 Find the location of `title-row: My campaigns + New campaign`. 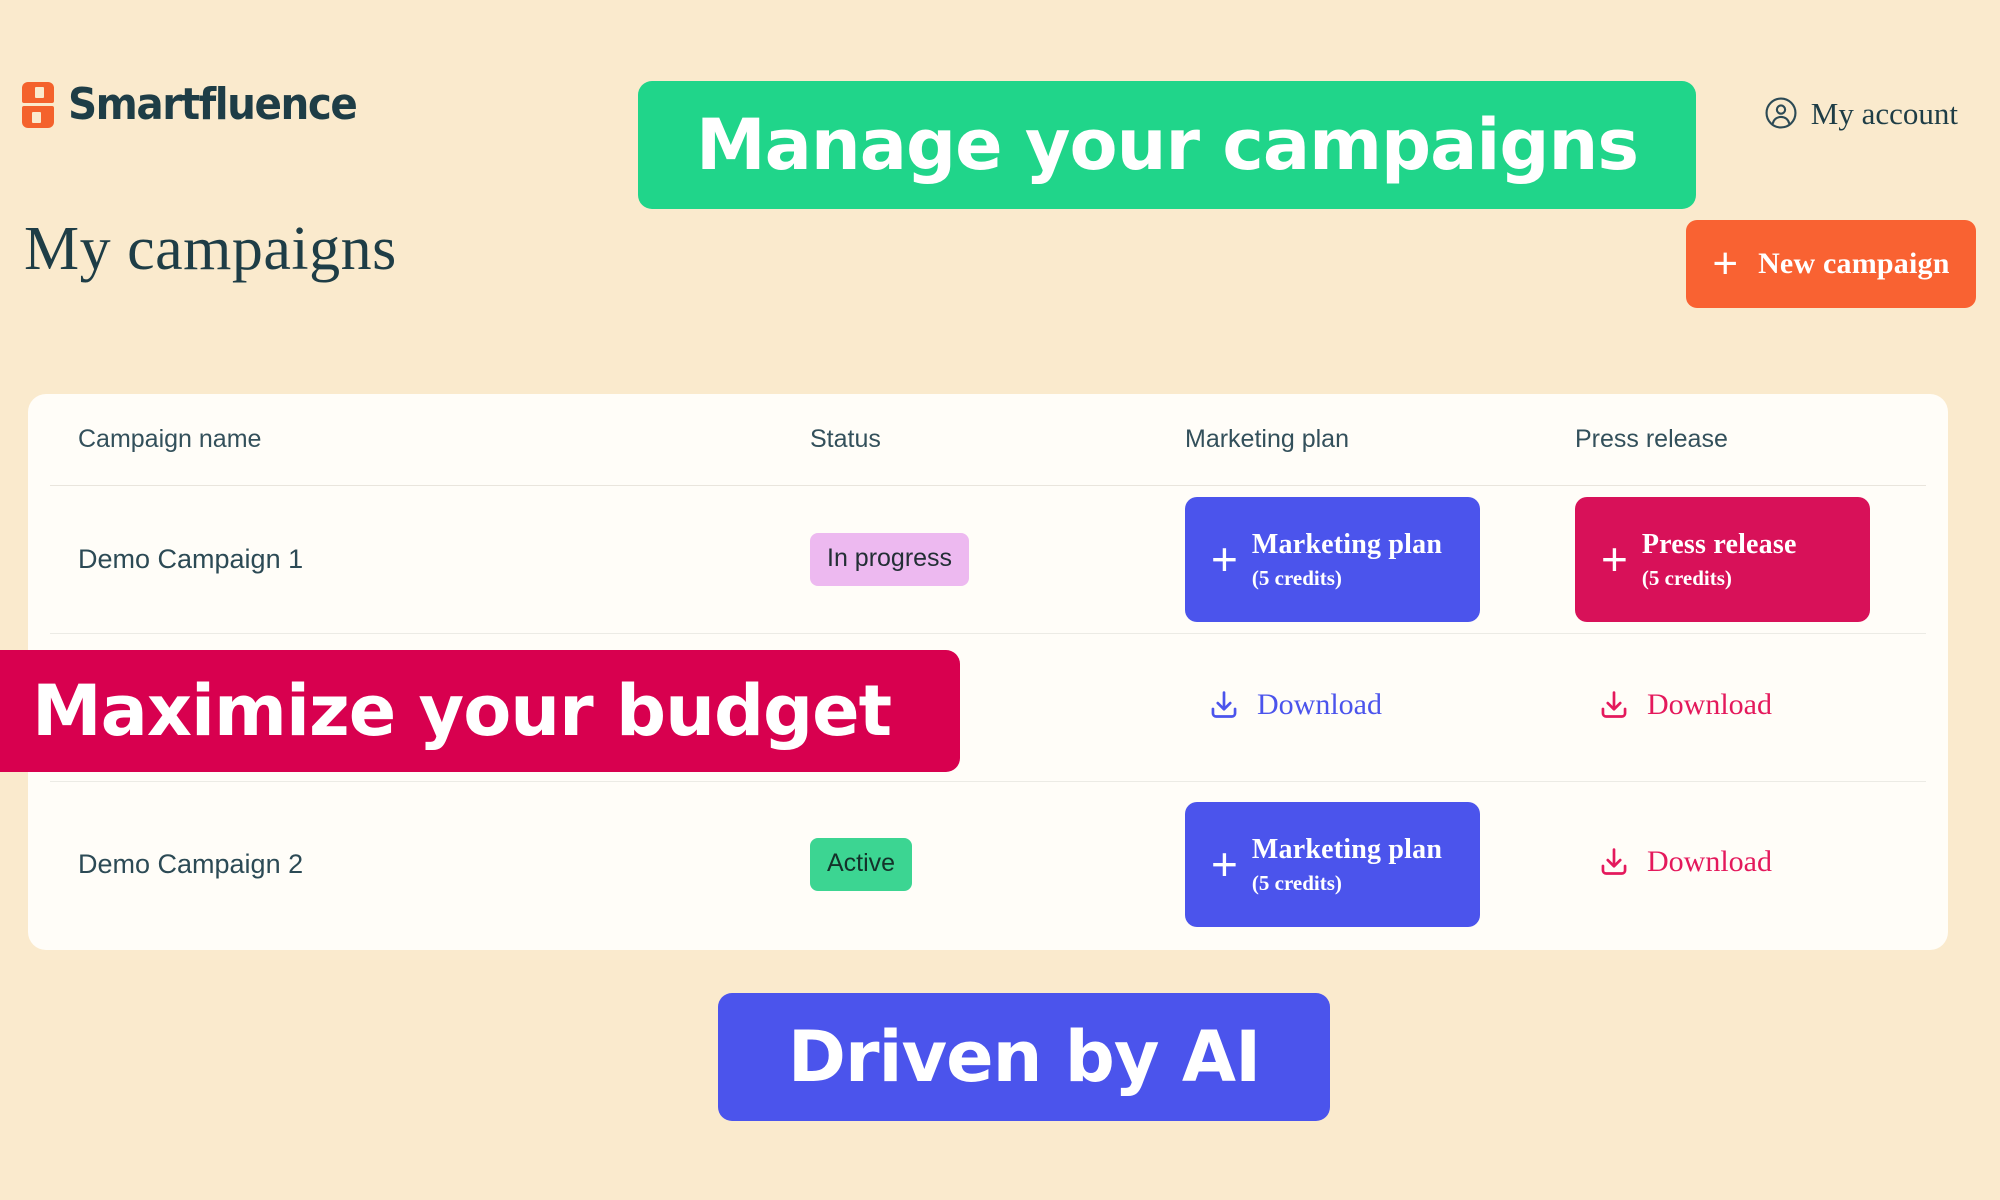

title-row: My campaigns + New campaign is located at coordinates (1000, 270).